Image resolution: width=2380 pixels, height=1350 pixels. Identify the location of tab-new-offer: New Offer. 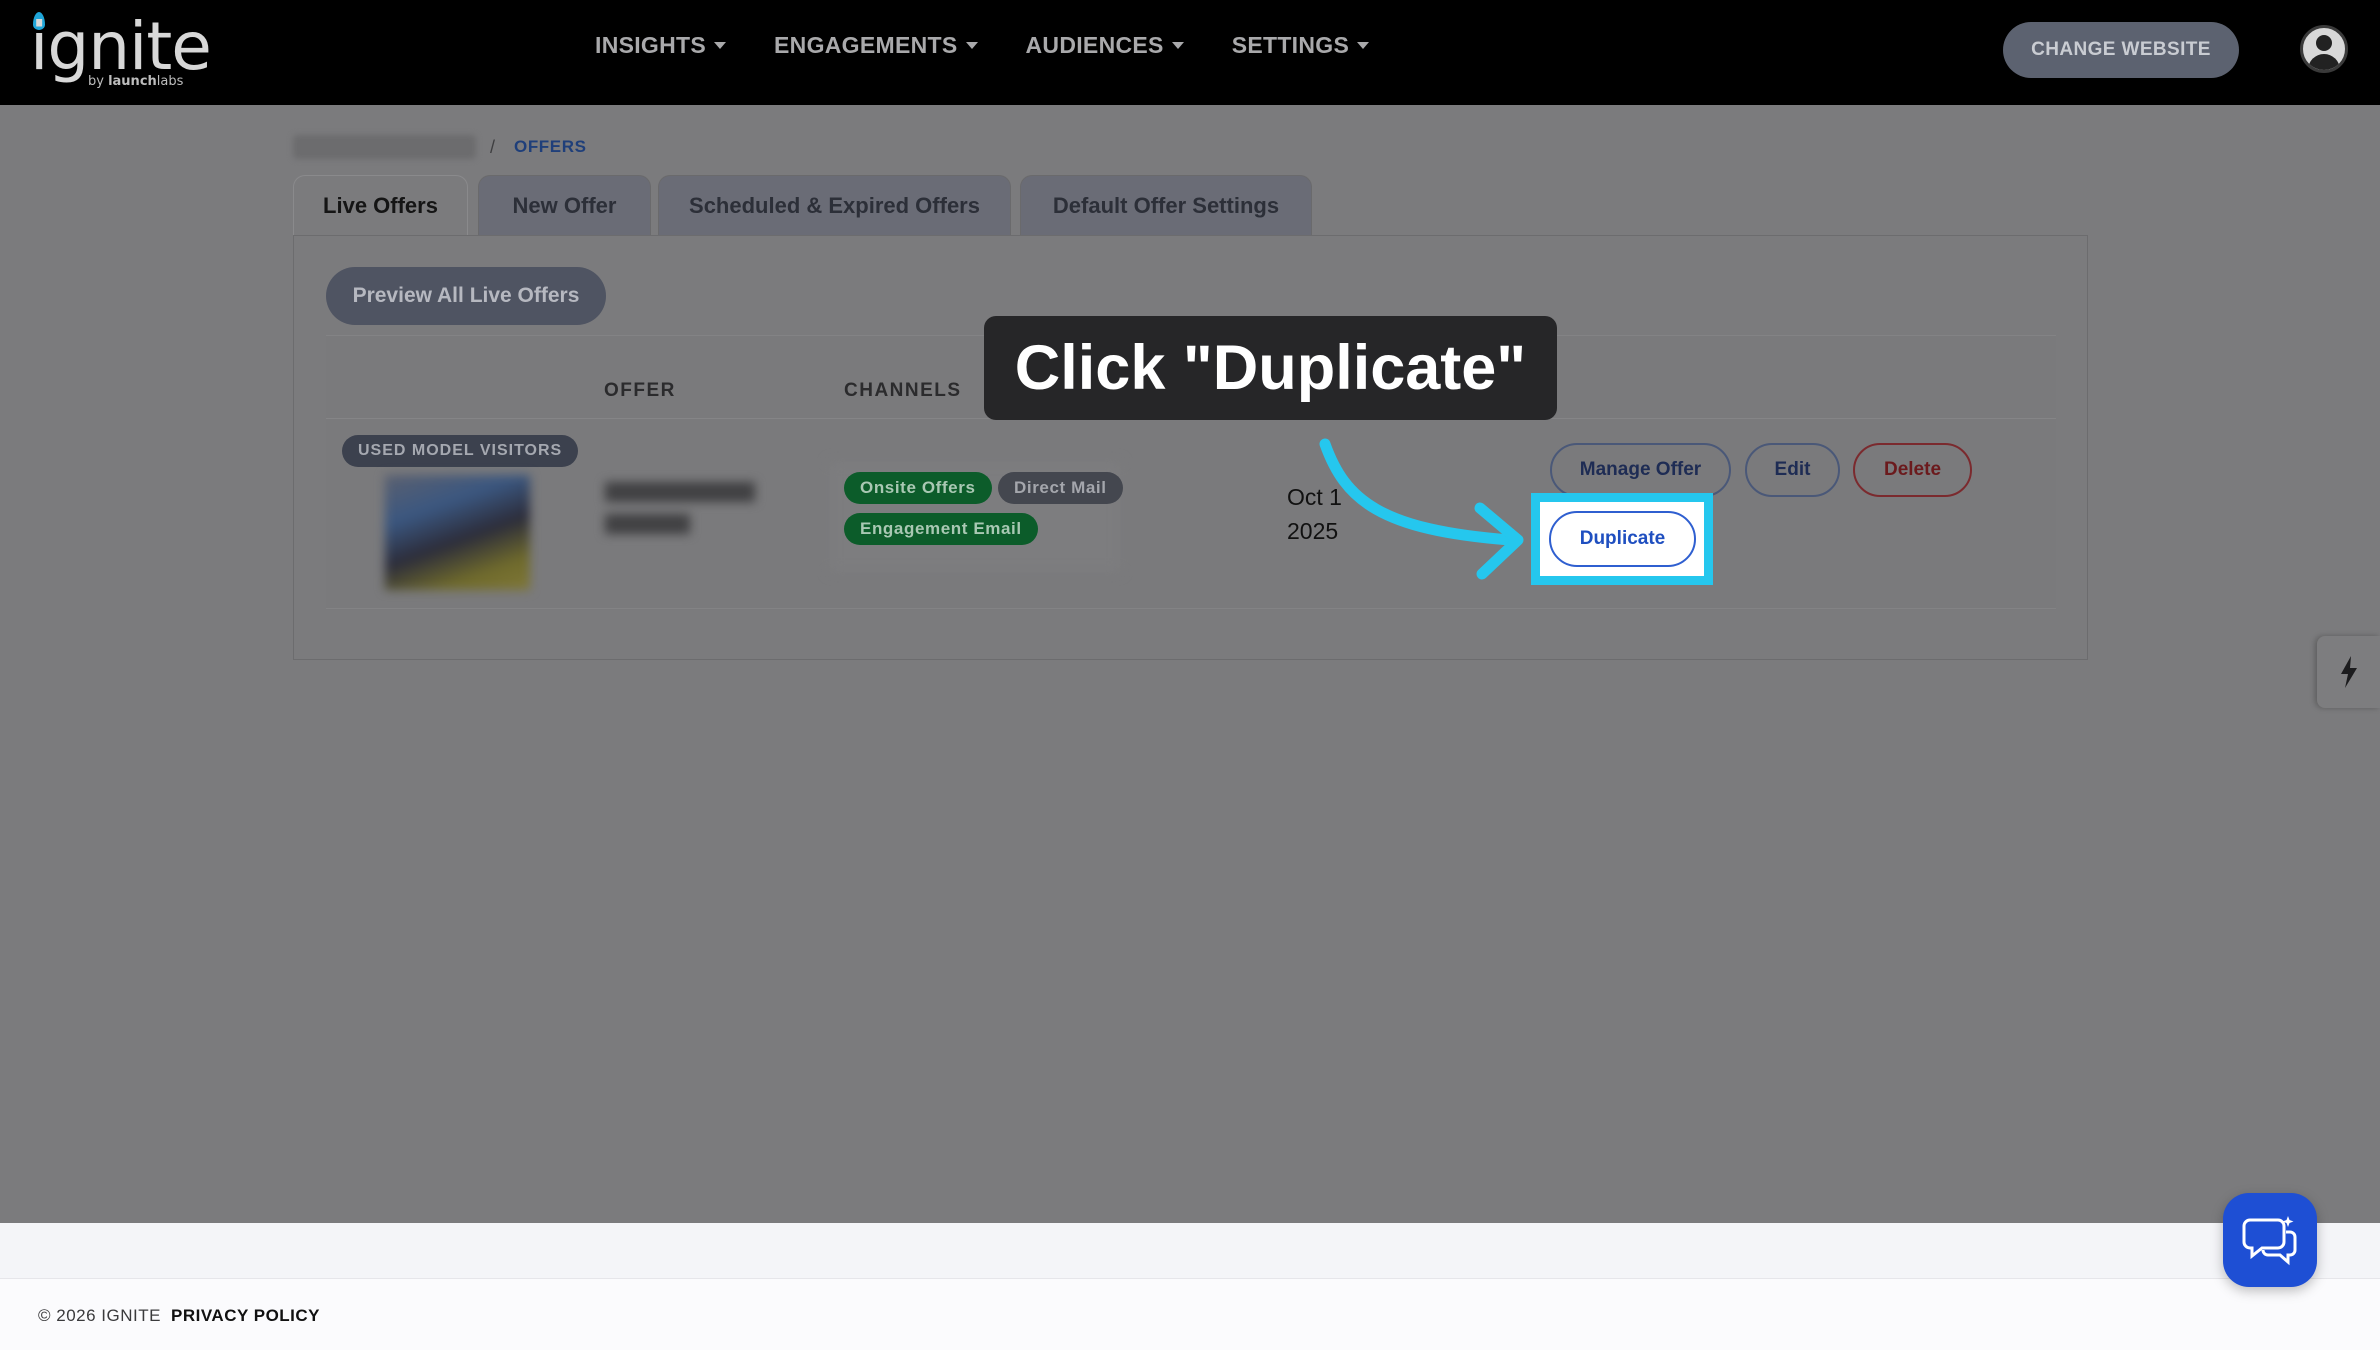
(564, 205).